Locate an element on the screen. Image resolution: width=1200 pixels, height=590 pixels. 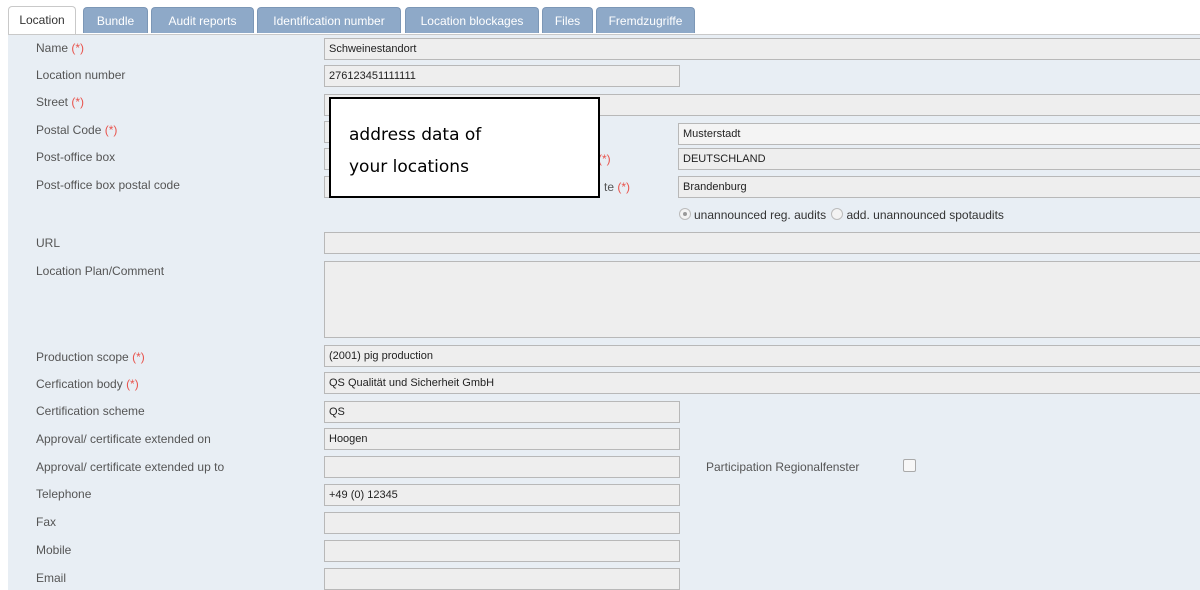
row-fax: Fax is located at coordinates (604, 522).